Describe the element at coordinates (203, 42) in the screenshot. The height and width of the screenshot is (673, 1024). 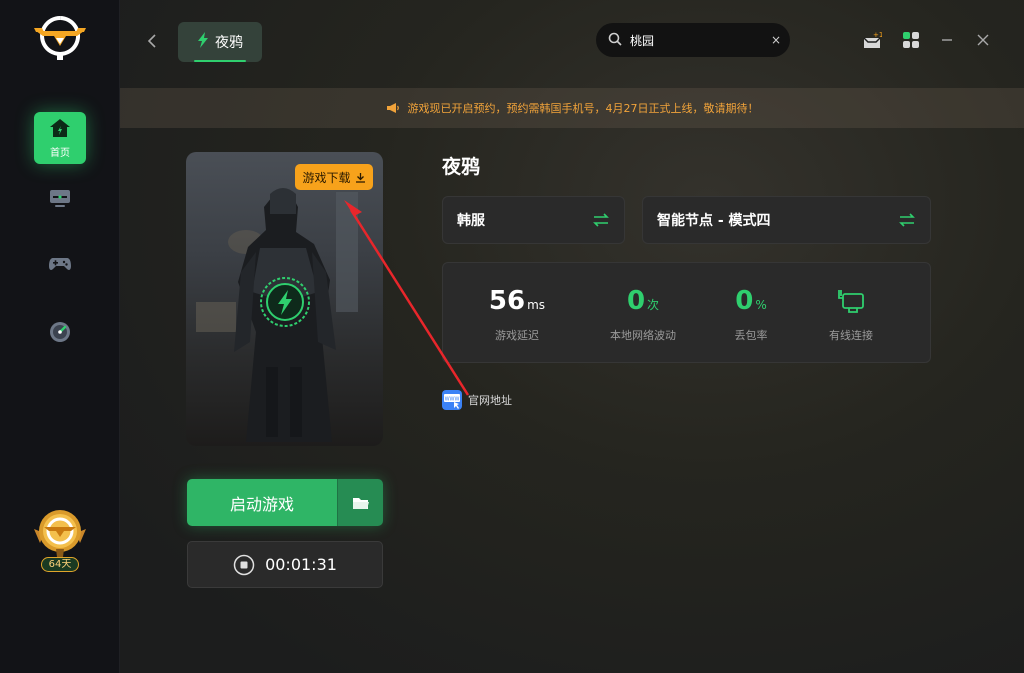
I see `lightning-icon` at that location.